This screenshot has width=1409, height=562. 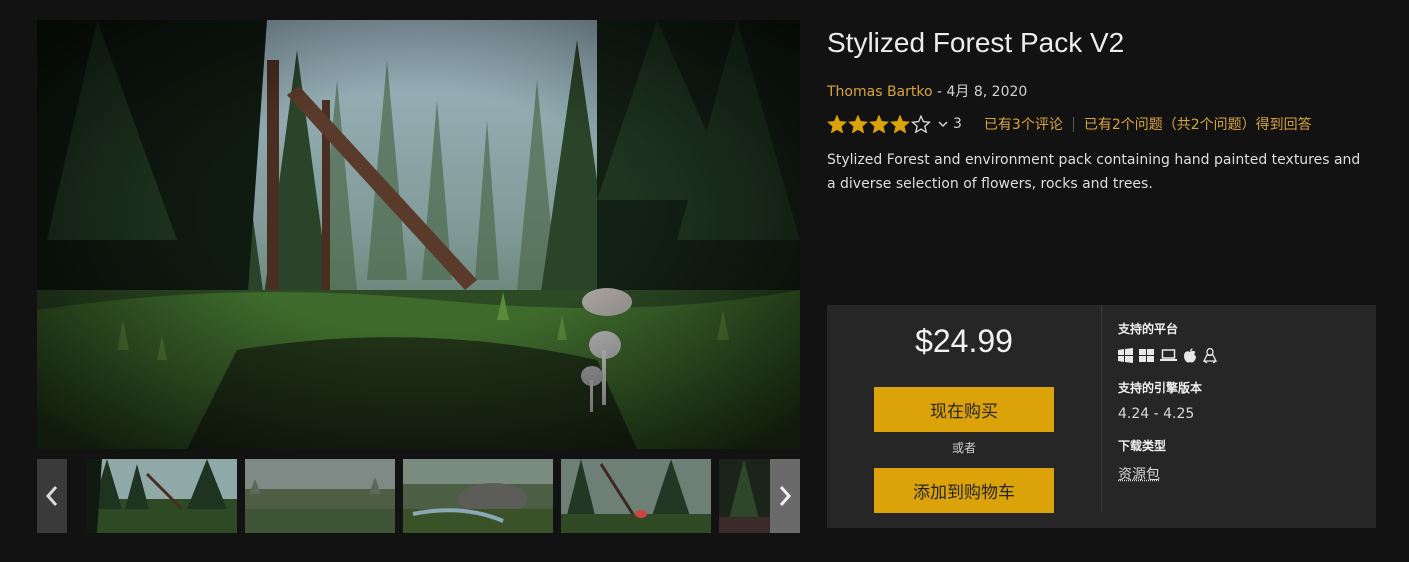 I want to click on chevron-right-icon, so click(x=785, y=496).